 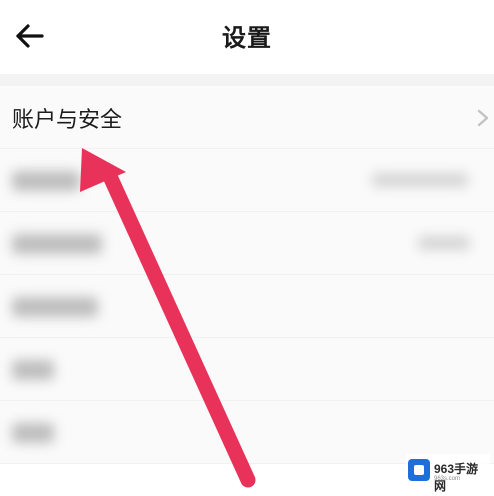 I want to click on settings-item-account-security: 账户与安全, so click(x=247, y=117).